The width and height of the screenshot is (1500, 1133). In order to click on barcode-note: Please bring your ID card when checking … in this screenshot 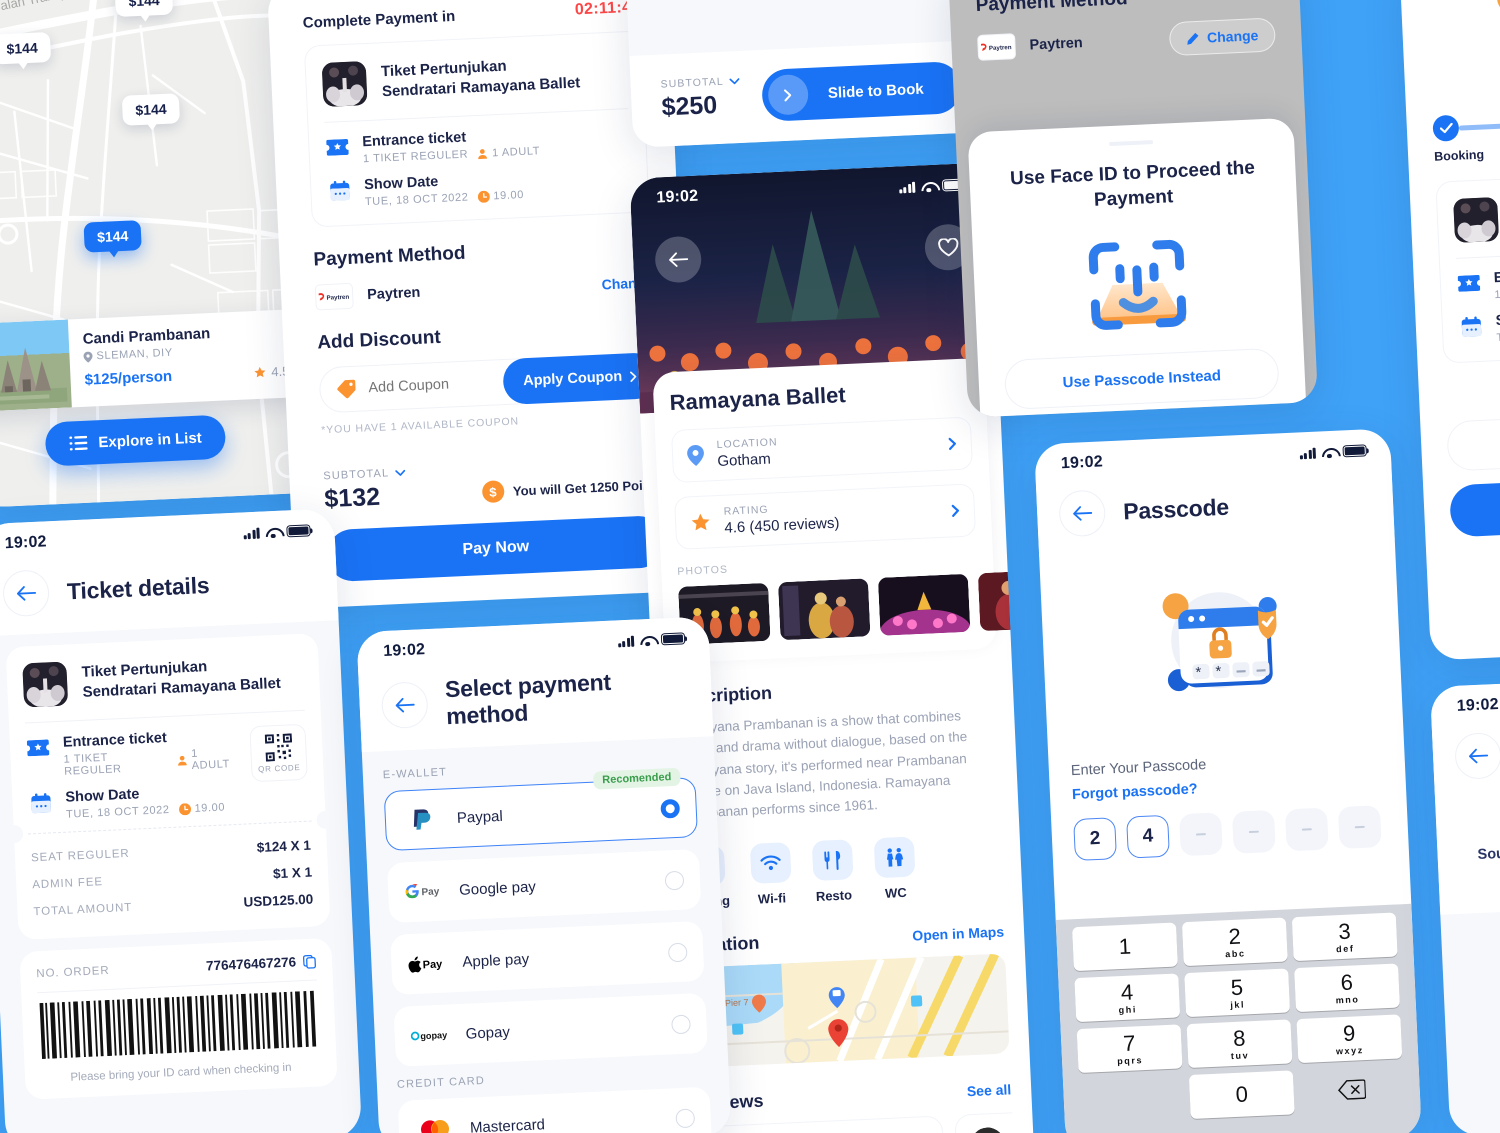, I will do `click(181, 1072)`.